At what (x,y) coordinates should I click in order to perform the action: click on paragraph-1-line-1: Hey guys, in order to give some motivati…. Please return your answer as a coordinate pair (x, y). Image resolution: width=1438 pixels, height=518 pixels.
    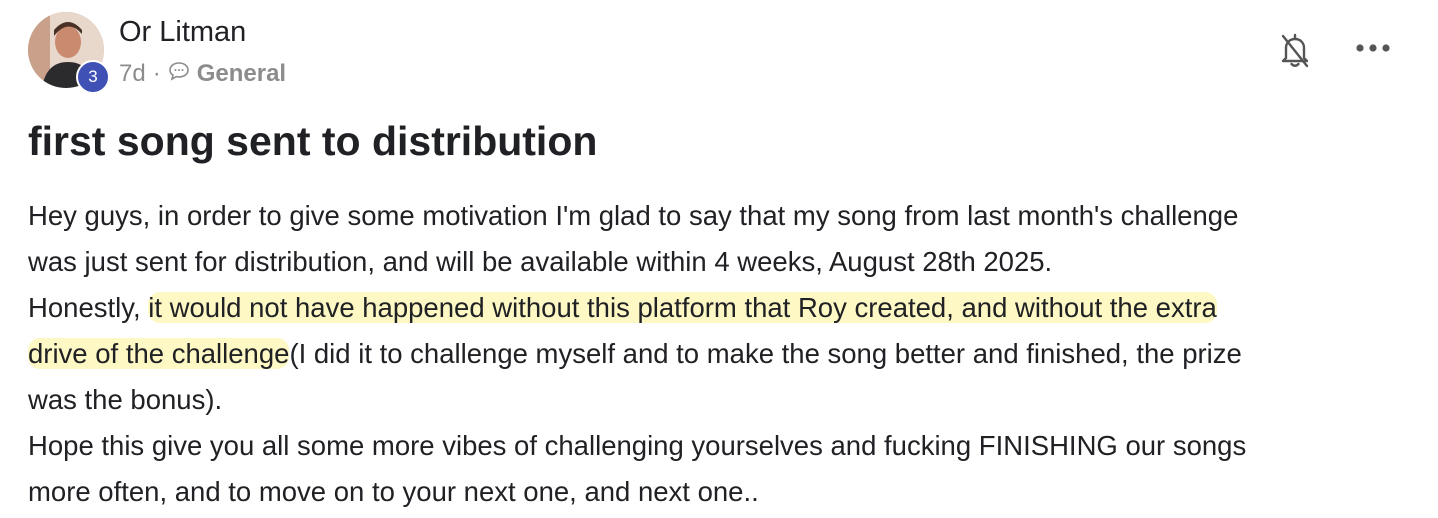
    Looking at the image, I should click on (633, 215).